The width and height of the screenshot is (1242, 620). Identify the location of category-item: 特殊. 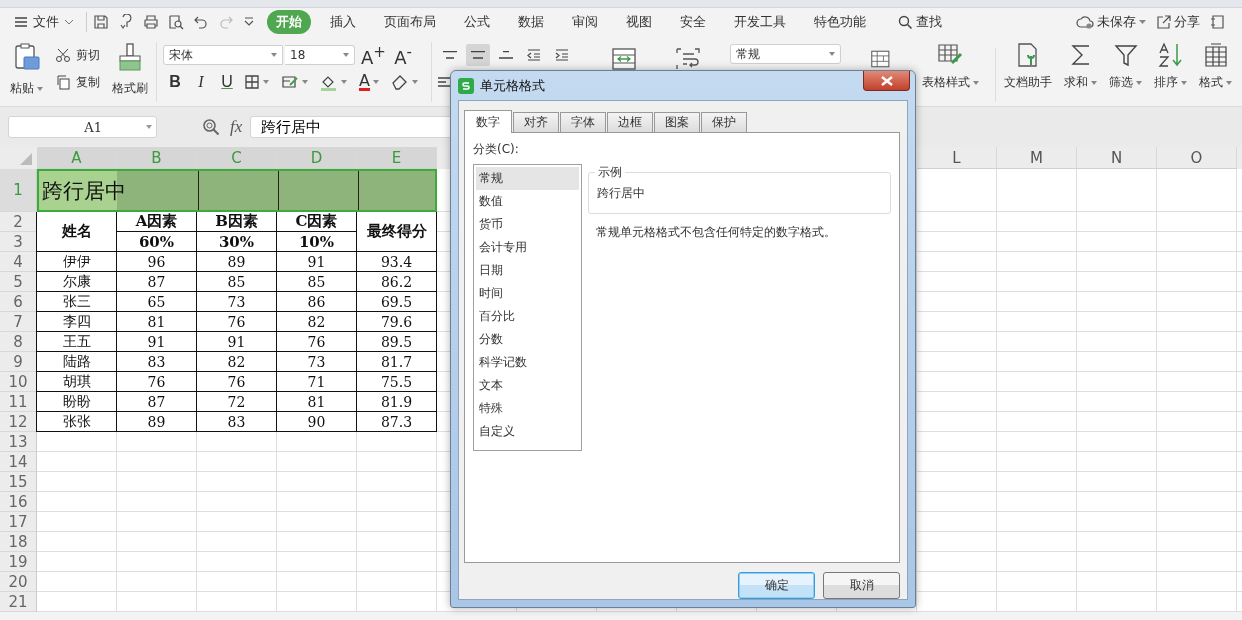
(527, 408).